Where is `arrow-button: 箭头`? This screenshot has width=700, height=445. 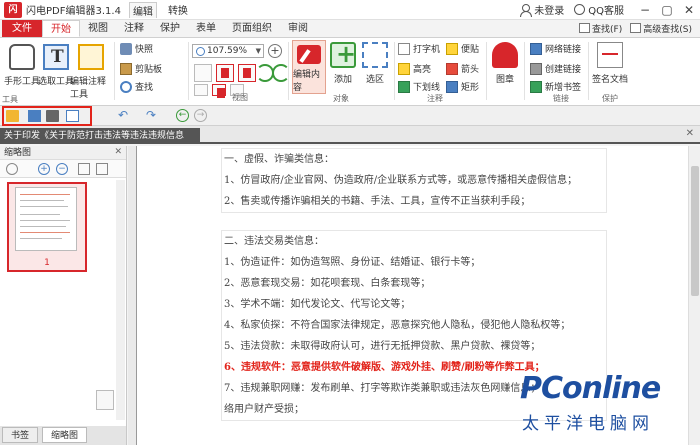
arrow-button: 箭头 is located at coordinates (462, 68).